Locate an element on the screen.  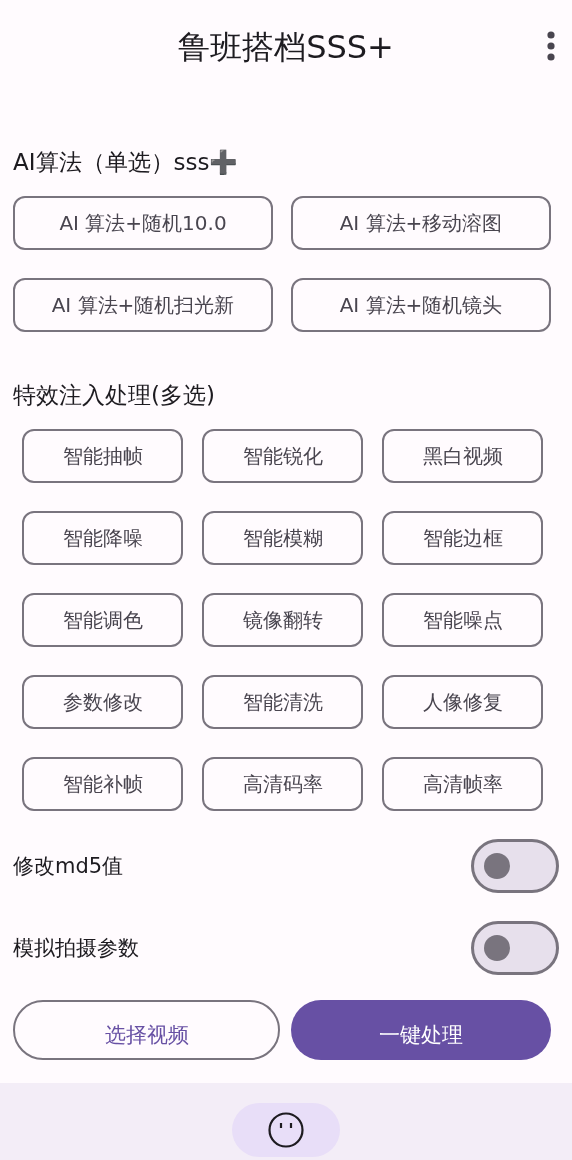
algorithm-option: AI 算法+移动溶图 is located at coordinates (421, 223).